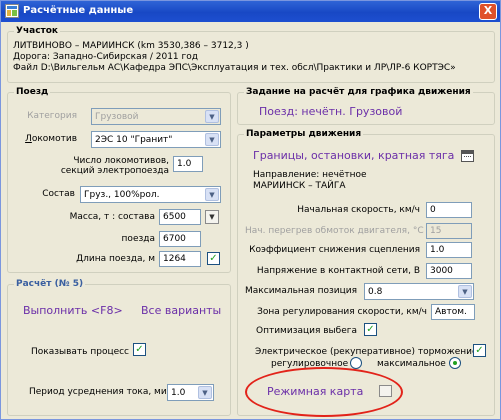 This screenshot has width=501, height=420. I want to click on show-process-checkbox: ✓, so click(139, 349).